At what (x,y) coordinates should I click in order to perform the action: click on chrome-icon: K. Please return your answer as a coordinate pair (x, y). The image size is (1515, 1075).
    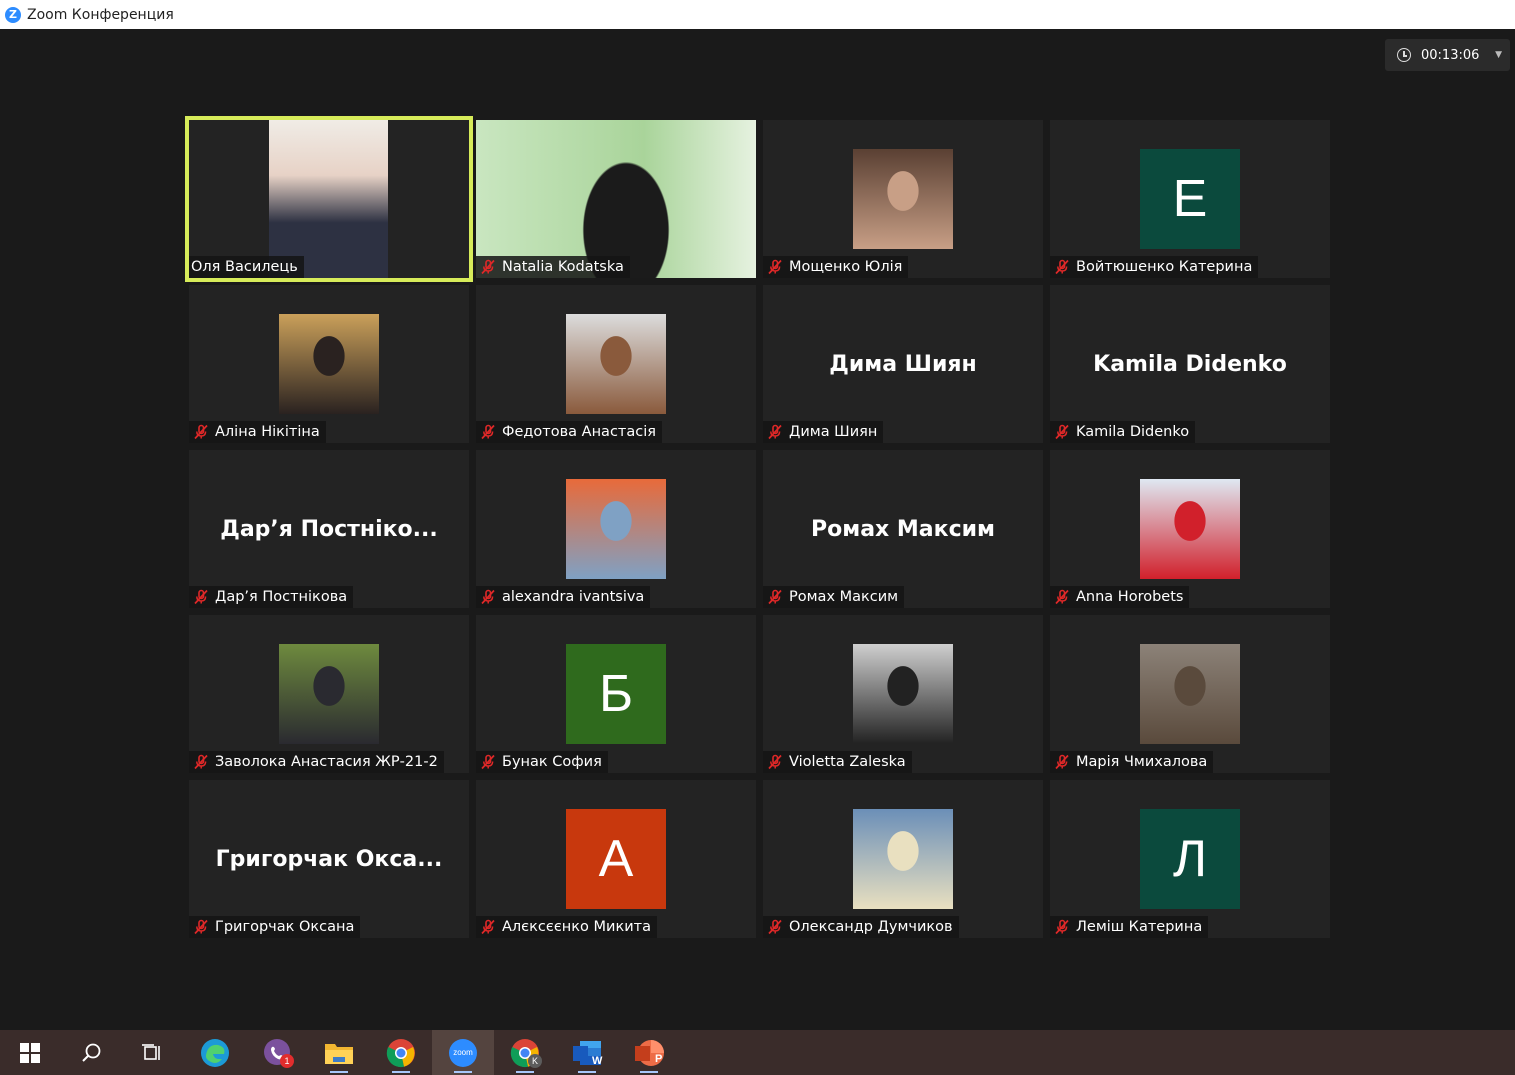
    Looking at the image, I should click on (526, 1053).